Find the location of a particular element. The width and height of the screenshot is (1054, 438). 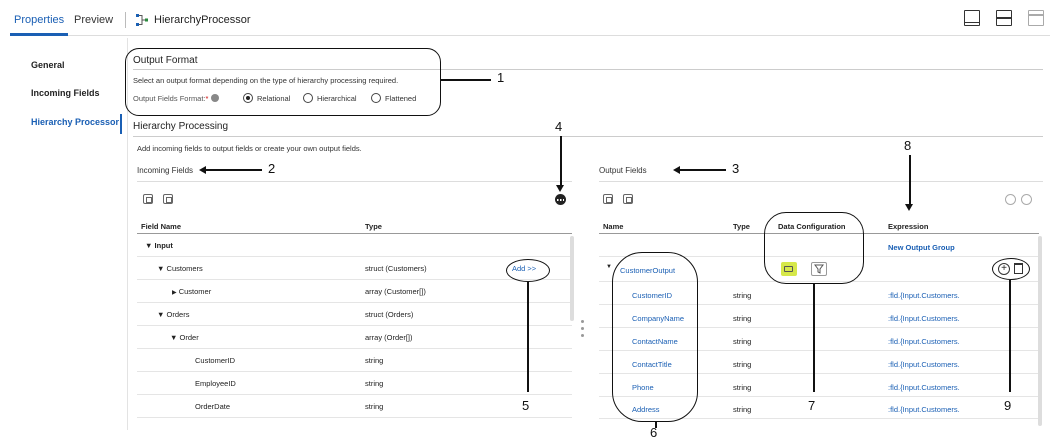

incoming-fields-rule is located at coordinates (354, 181).